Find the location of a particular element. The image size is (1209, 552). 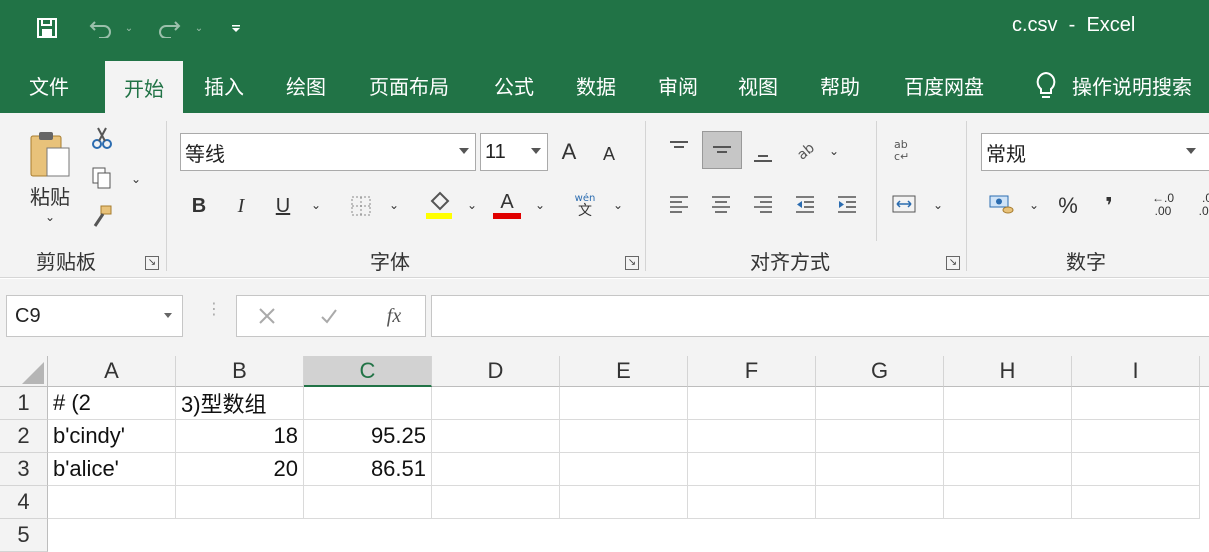

formula-input is located at coordinates (820, 316).